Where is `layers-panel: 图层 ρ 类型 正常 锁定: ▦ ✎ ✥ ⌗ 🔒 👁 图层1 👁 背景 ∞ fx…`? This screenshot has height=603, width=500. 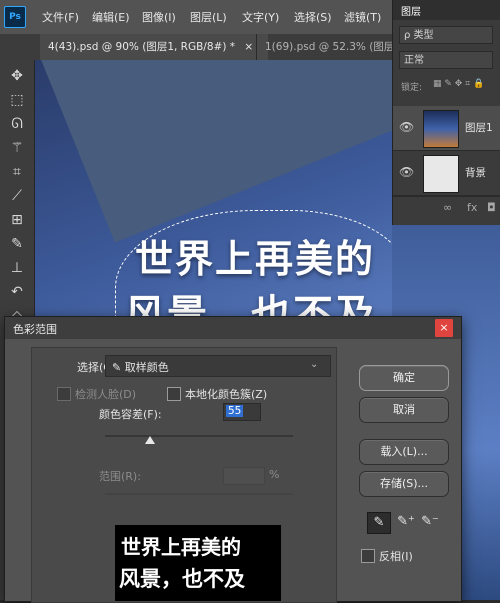 layers-panel: 图层 ρ 类型 正常 锁定: ▦ ✎ ✥ ⌗ 🔒 👁 图层1 👁 背景 ∞ fx… is located at coordinates (446, 112).